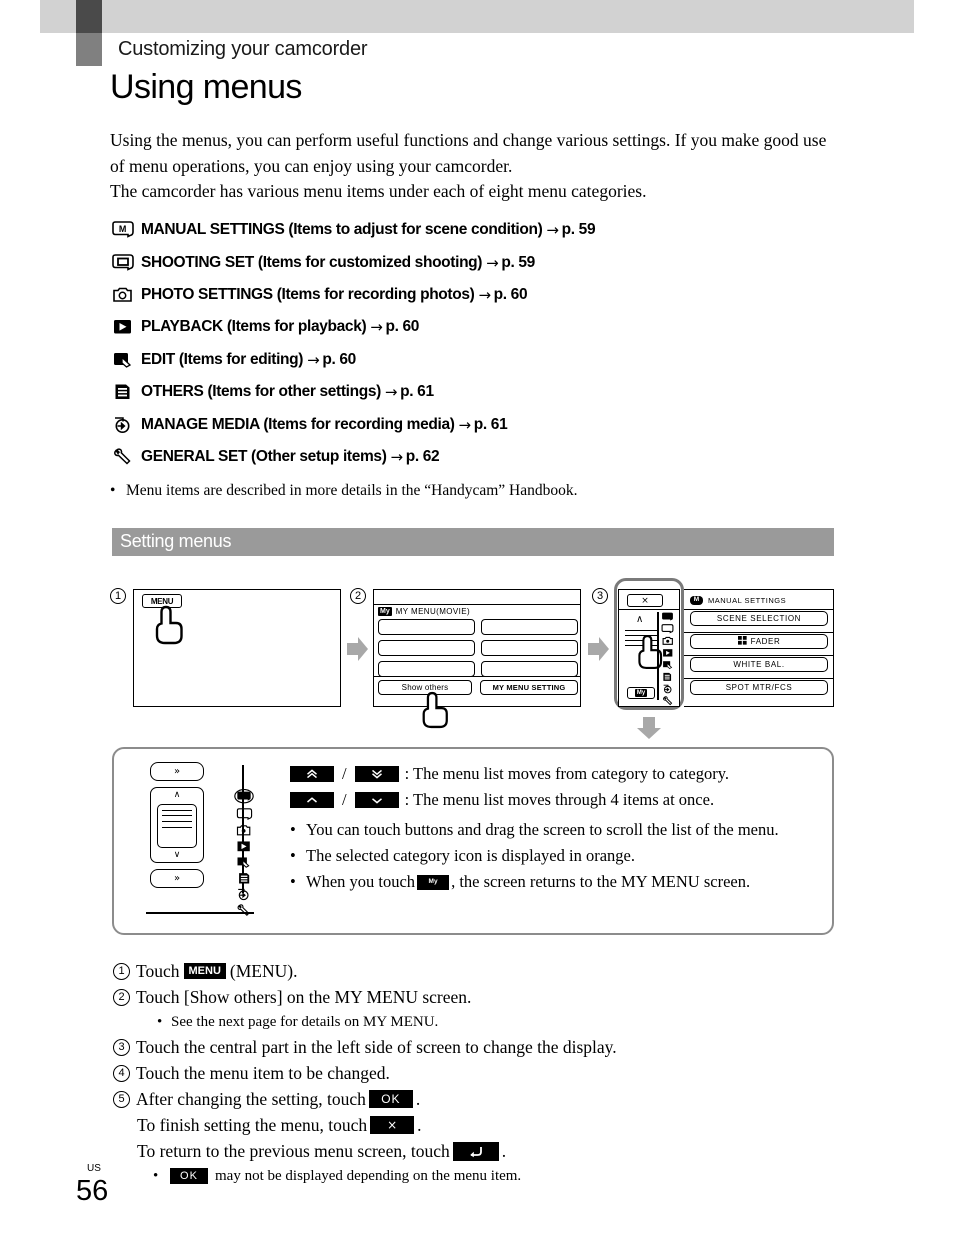  Describe the element at coordinates (529, 687) in the screenshot. I see `my-menu-setting-button: MY MENU SETTING` at that location.